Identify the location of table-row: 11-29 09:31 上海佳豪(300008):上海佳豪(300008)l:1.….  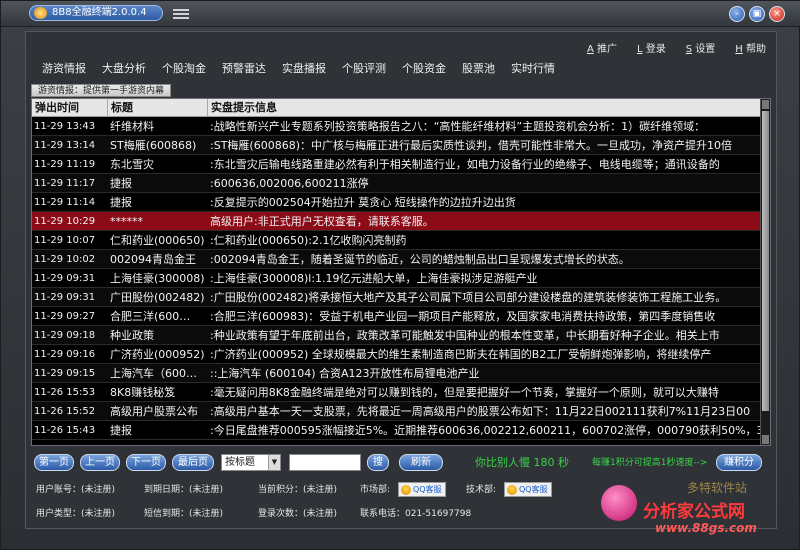
(396, 278).